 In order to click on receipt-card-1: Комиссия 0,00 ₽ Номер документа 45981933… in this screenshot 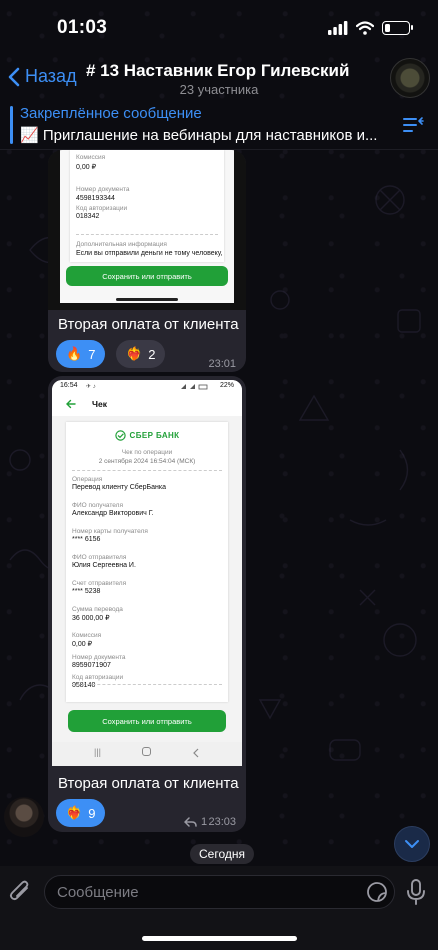, I will do `click(147, 206)`.